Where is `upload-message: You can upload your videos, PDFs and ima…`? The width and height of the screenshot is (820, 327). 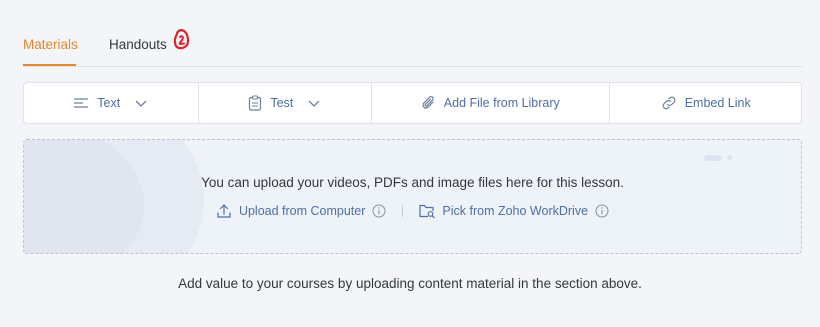 upload-message: You can upload your videos, PDFs and ima… is located at coordinates (412, 182).